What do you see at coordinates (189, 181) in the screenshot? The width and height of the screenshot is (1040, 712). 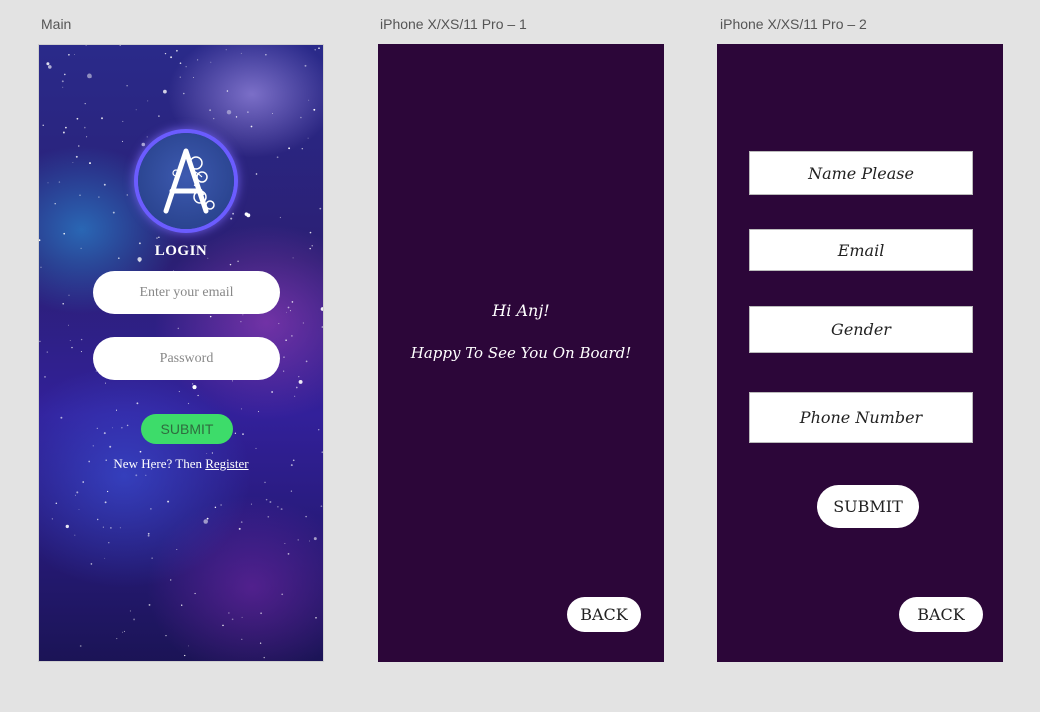 I see `letter-a-floral-icon` at bounding box center [189, 181].